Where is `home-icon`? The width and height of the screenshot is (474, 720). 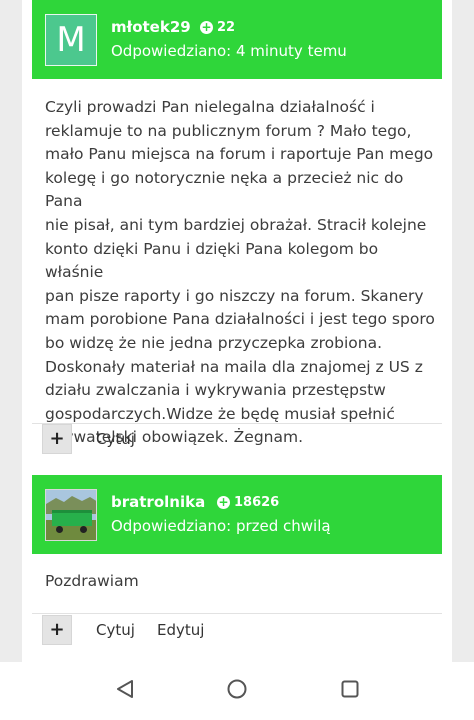
home-icon is located at coordinates (237, 689).